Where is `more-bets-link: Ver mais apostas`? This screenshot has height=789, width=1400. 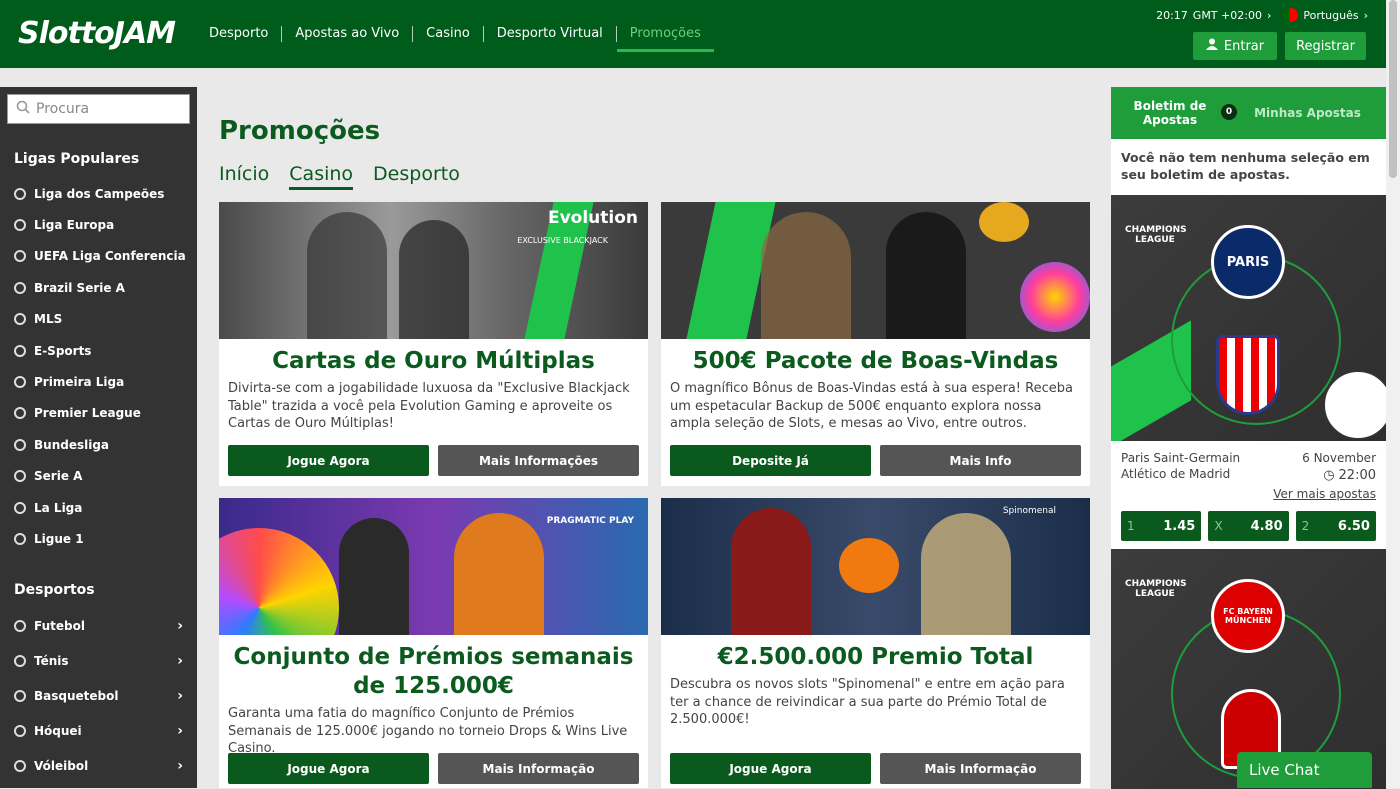
more-bets-link: Ver mais apostas is located at coordinates (1324, 494).